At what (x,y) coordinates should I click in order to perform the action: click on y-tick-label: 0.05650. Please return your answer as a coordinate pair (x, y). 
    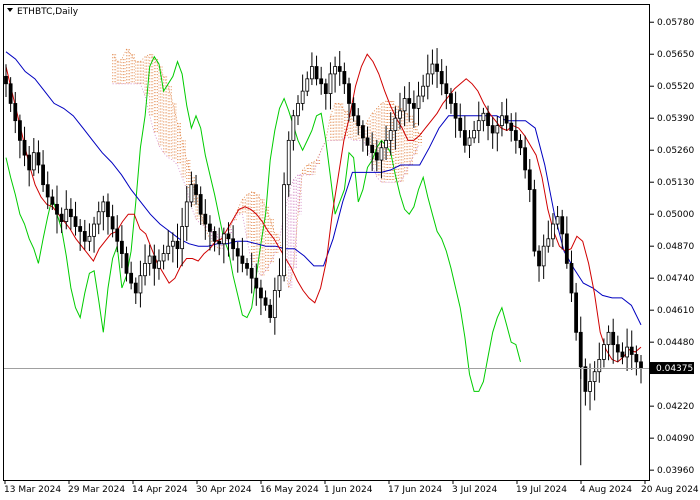
    Looking at the image, I should click on (675, 55).